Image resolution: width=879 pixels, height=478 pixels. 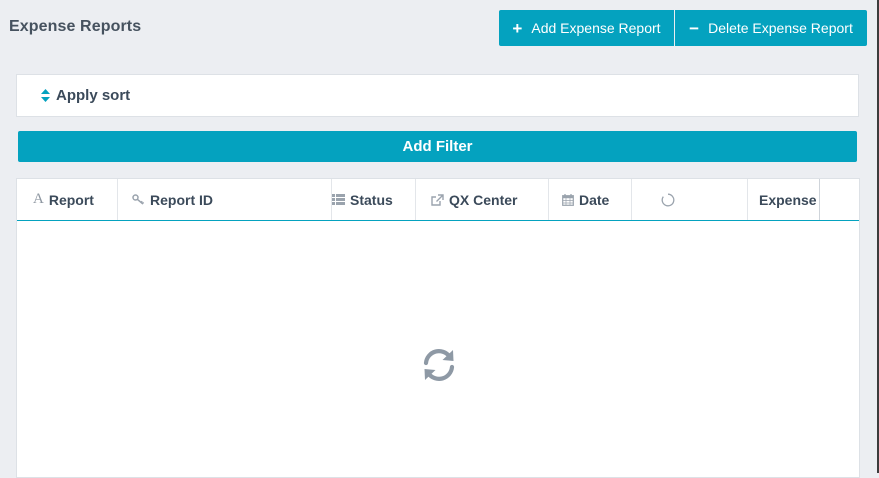 What do you see at coordinates (568, 199) in the screenshot?
I see `calendar-icon` at bounding box center [568, 199].